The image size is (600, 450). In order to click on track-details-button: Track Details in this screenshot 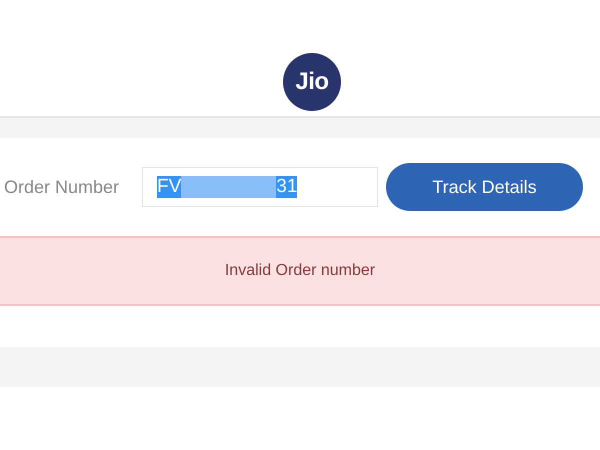, I will do `click(484, 187)`.